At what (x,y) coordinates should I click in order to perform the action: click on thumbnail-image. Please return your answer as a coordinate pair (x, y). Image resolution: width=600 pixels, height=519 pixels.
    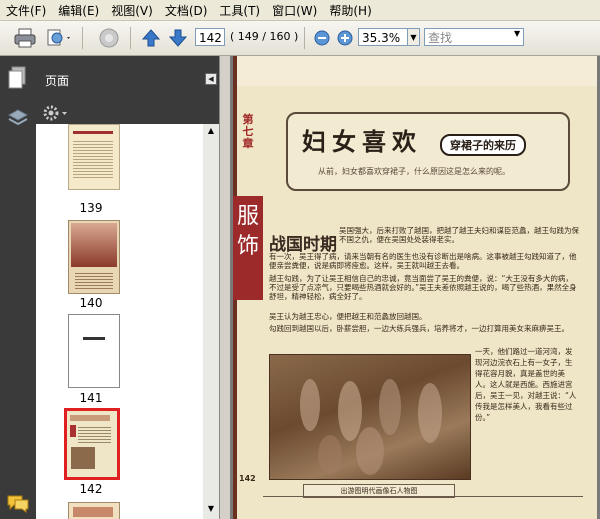
    Looking at the image, I should click on (83, 458).